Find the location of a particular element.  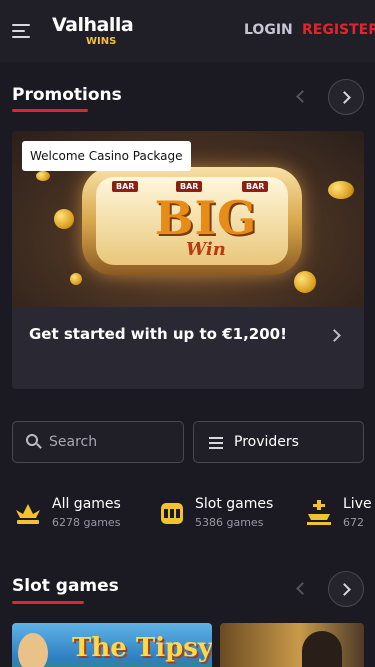

promotion-headline: Get started with up to €1,200! is located at coordinates (158, 334).